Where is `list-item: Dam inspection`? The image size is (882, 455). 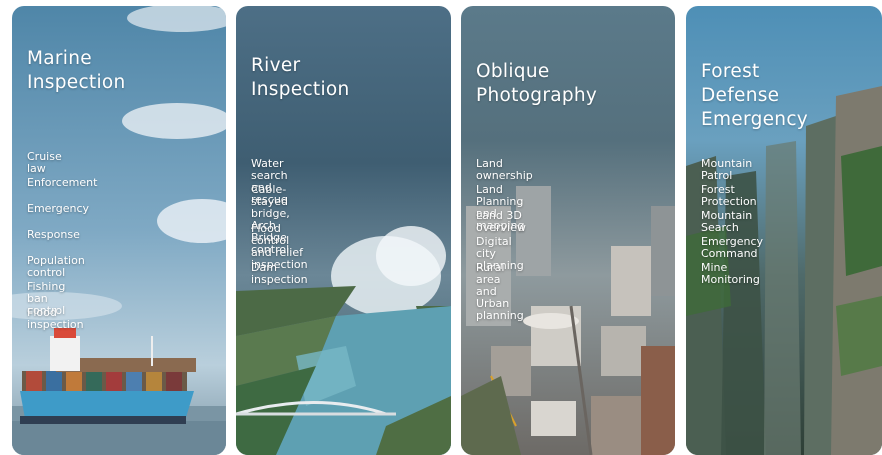
list-item: Dam inspection is located at coordinates (279, 273).